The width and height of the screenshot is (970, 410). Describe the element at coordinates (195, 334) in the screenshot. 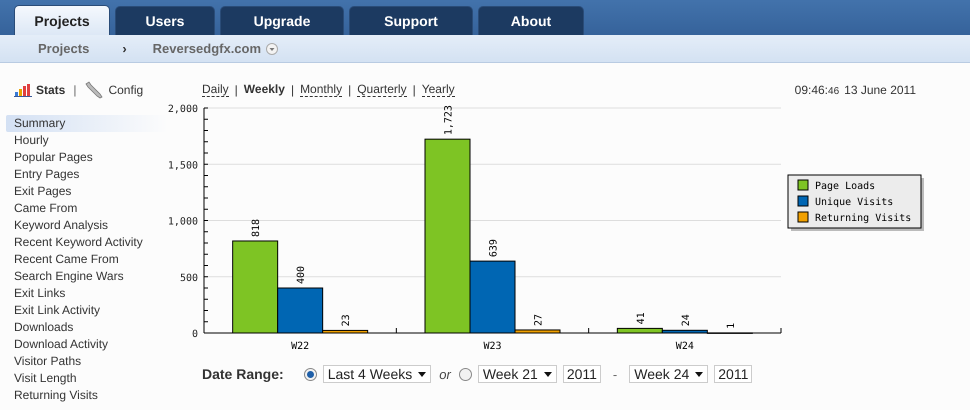

I see `axis-tick-label: 0` at that location.